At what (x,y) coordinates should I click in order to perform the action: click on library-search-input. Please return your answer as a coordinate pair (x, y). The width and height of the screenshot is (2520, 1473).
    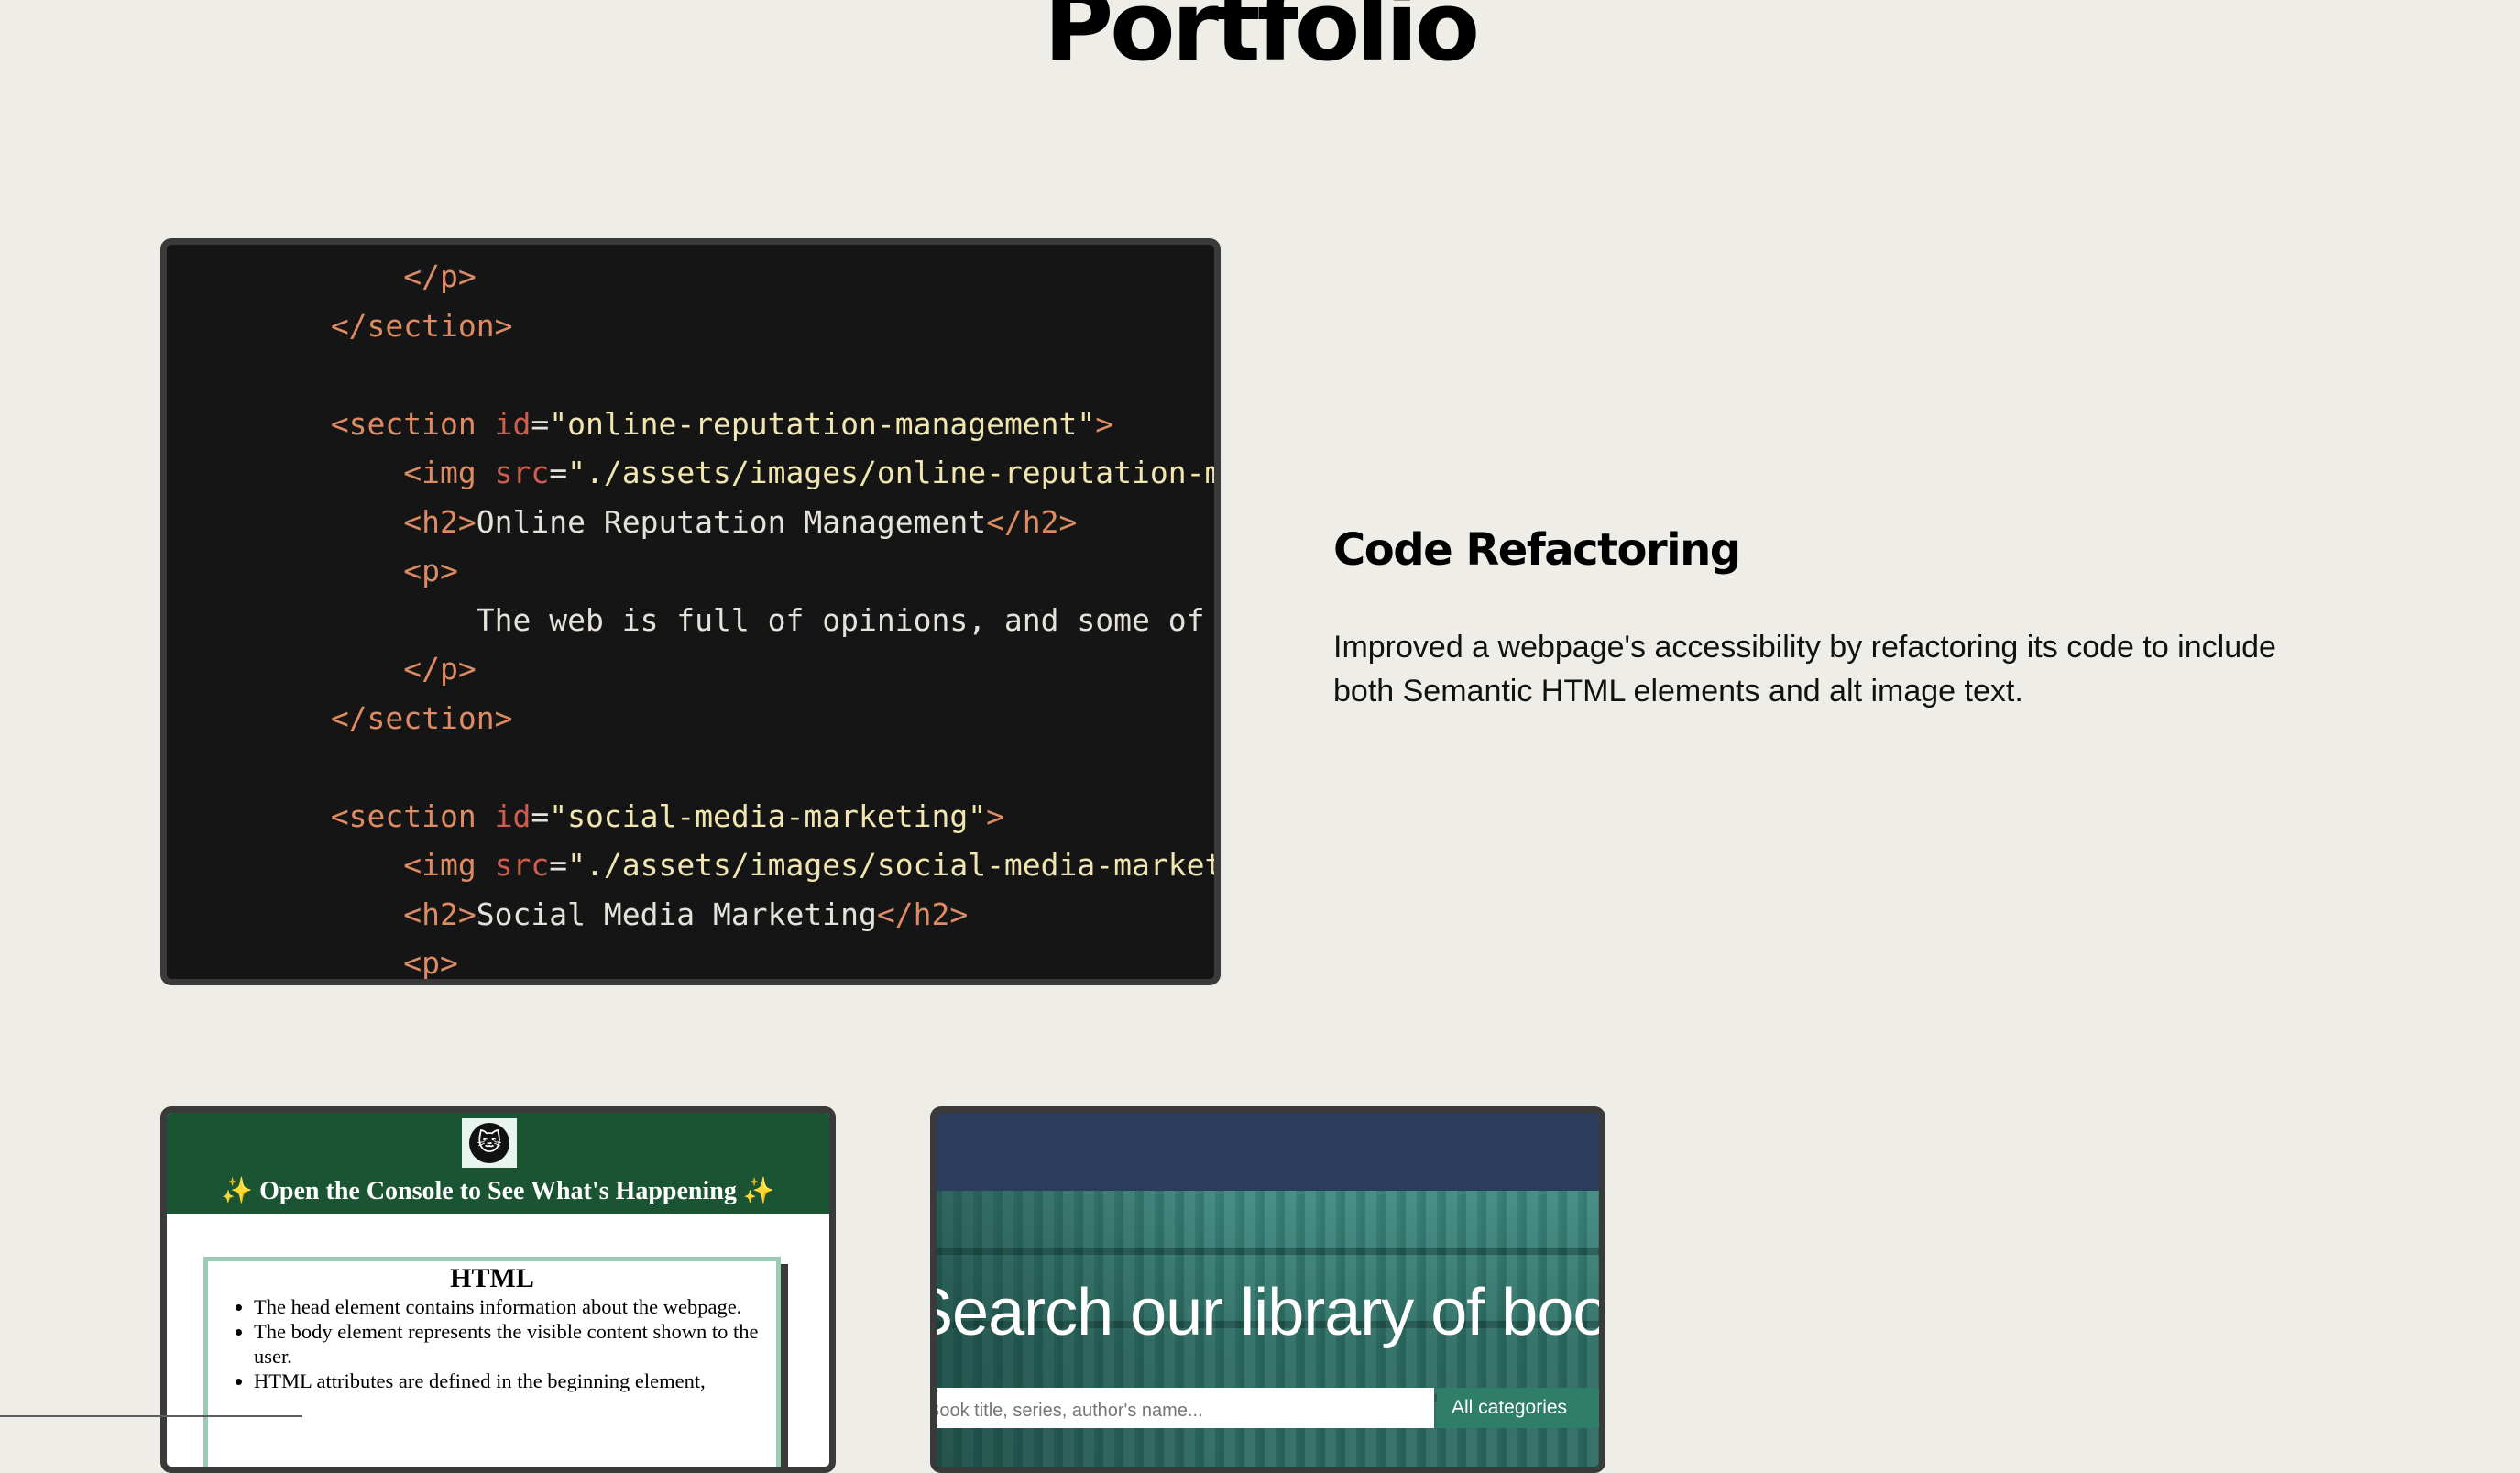
    Looking at the image, I should click on (1185, 1408).